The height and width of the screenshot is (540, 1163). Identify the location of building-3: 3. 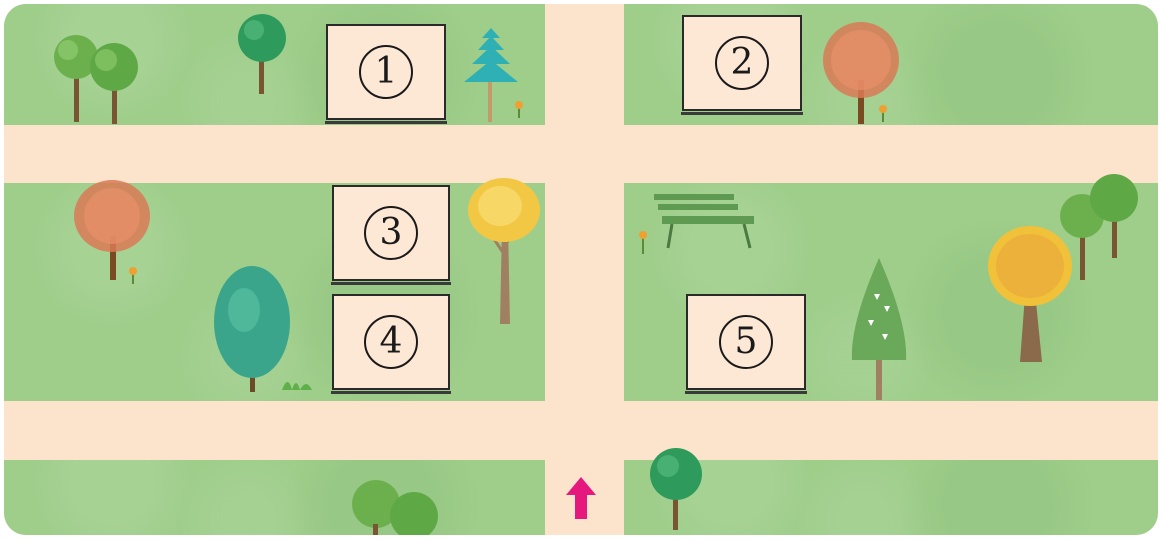
(391, 235).